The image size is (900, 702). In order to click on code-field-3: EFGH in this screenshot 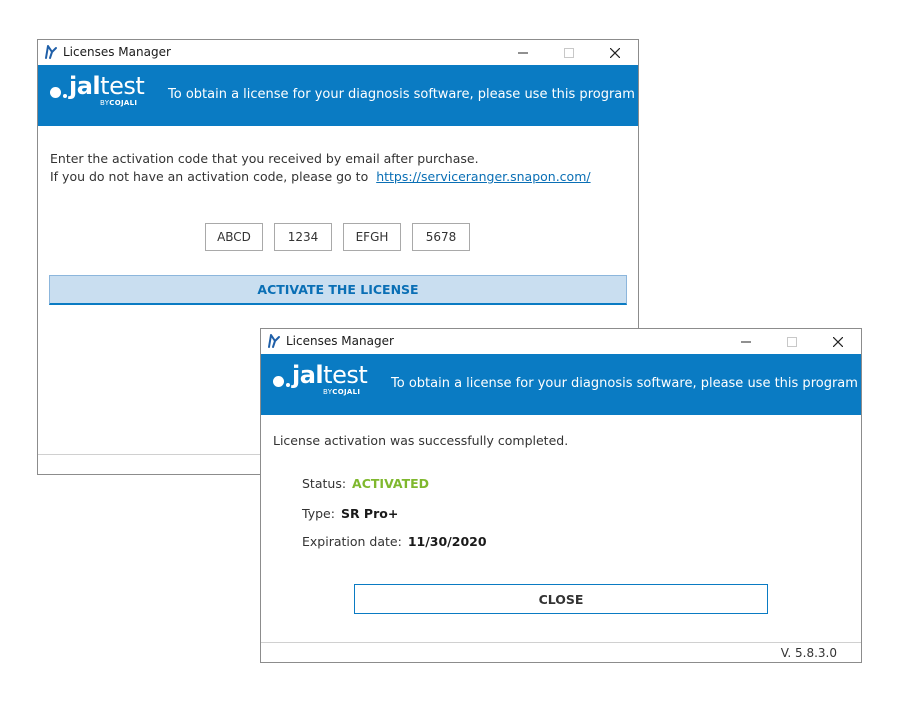, I will do `click(372, 237)`.